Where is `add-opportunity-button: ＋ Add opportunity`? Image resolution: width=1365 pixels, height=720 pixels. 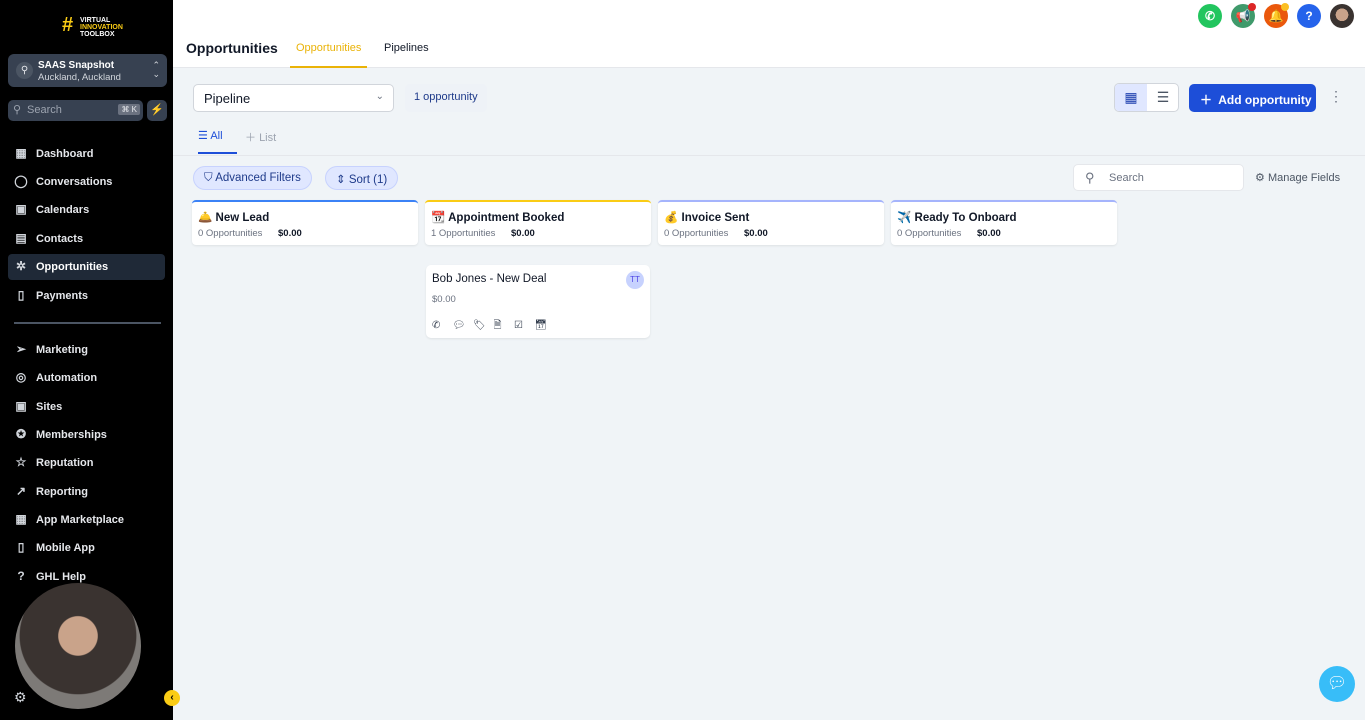 add-opportunity-button: ＋ Add opportunity is located at coordinates (1252, 98).